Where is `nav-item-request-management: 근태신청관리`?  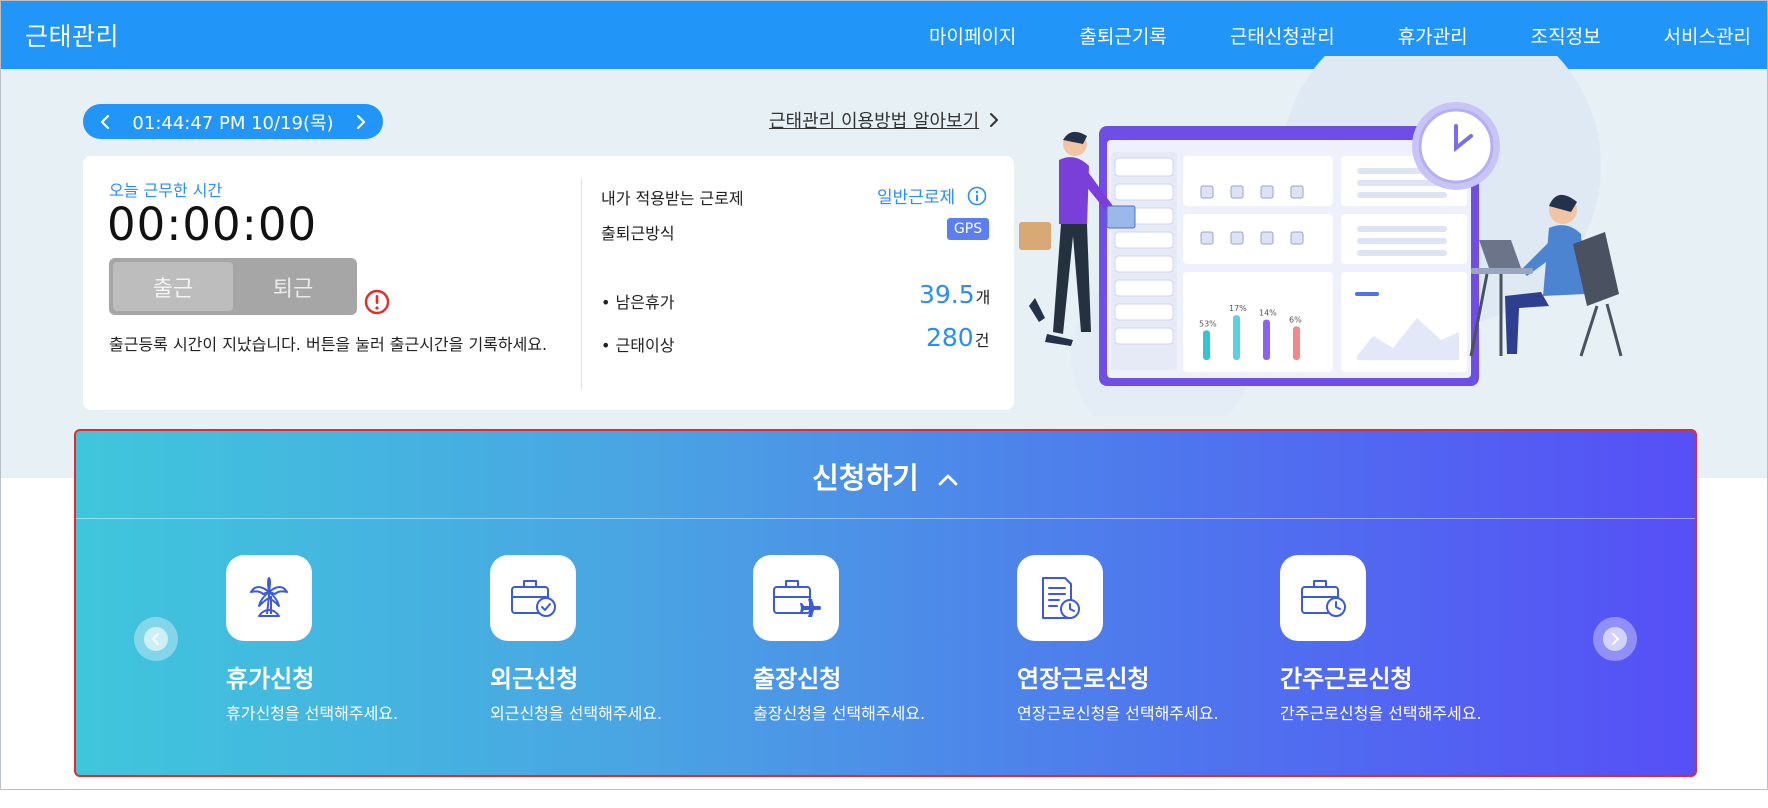 nav-item-request-management: 근태신청관리 is located at coordinates (1282, 35).